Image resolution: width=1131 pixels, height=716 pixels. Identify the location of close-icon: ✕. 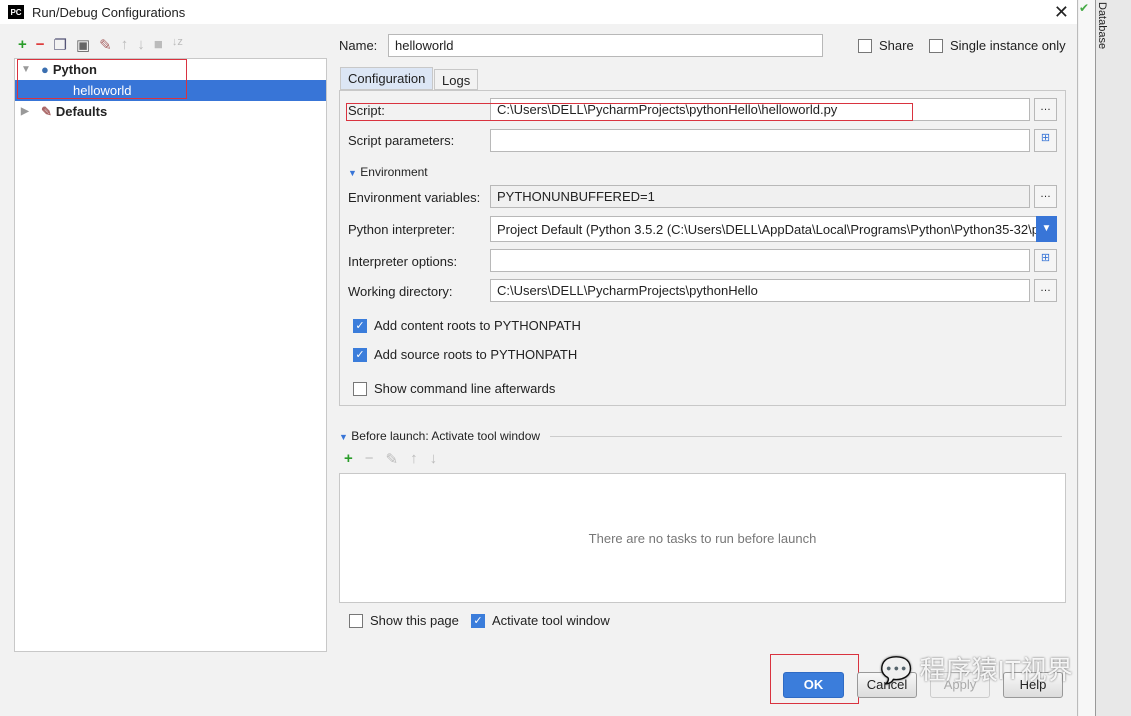
(1061, 12).